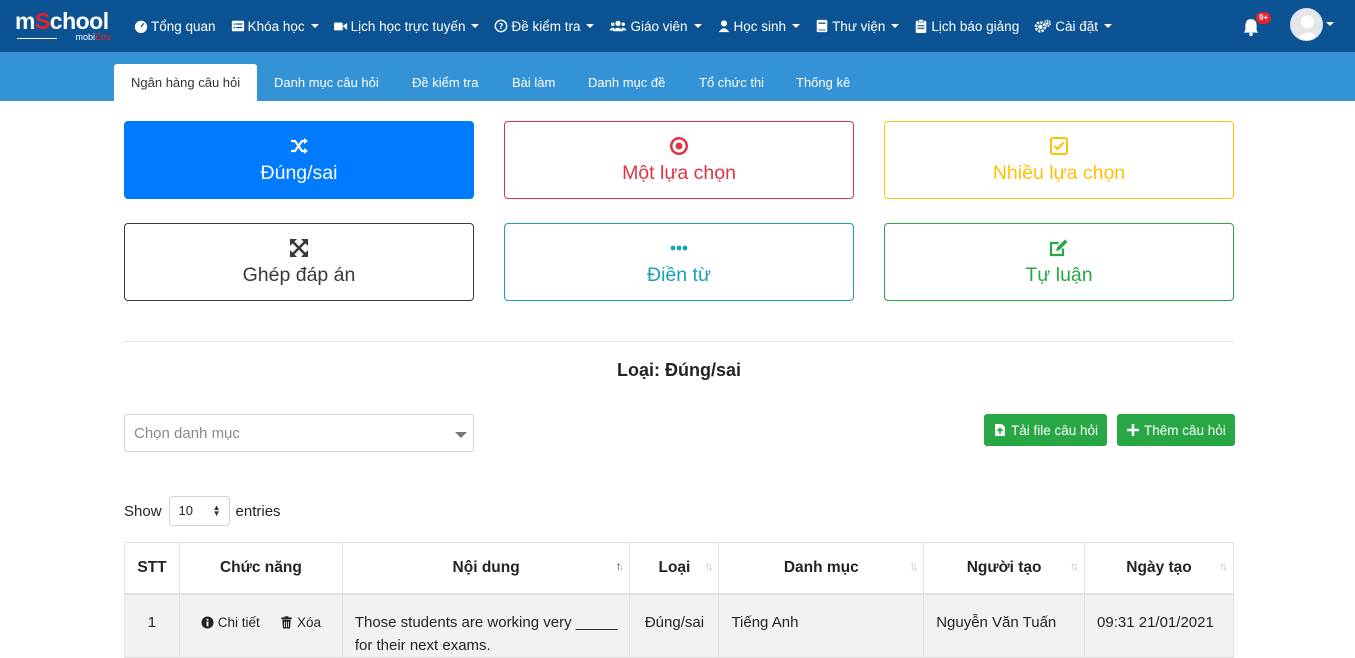 Image resolution: width=1355 pixels, height=658 pixels. What do you see at coordinates (258, 511) in the screenshot?
I see `entries-suffix: entries` at bounding box center [258, 511].